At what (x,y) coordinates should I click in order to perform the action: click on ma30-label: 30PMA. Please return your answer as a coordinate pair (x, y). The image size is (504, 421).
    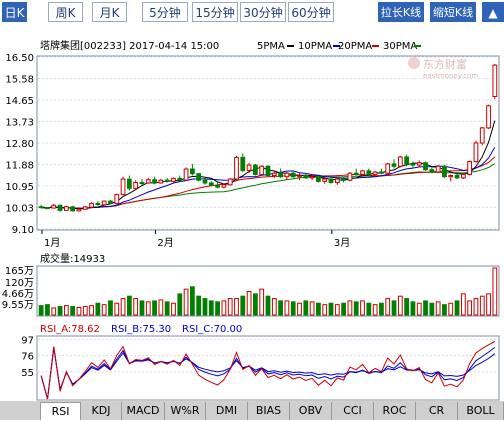
    Looking at the image, I should click on (400, 46).